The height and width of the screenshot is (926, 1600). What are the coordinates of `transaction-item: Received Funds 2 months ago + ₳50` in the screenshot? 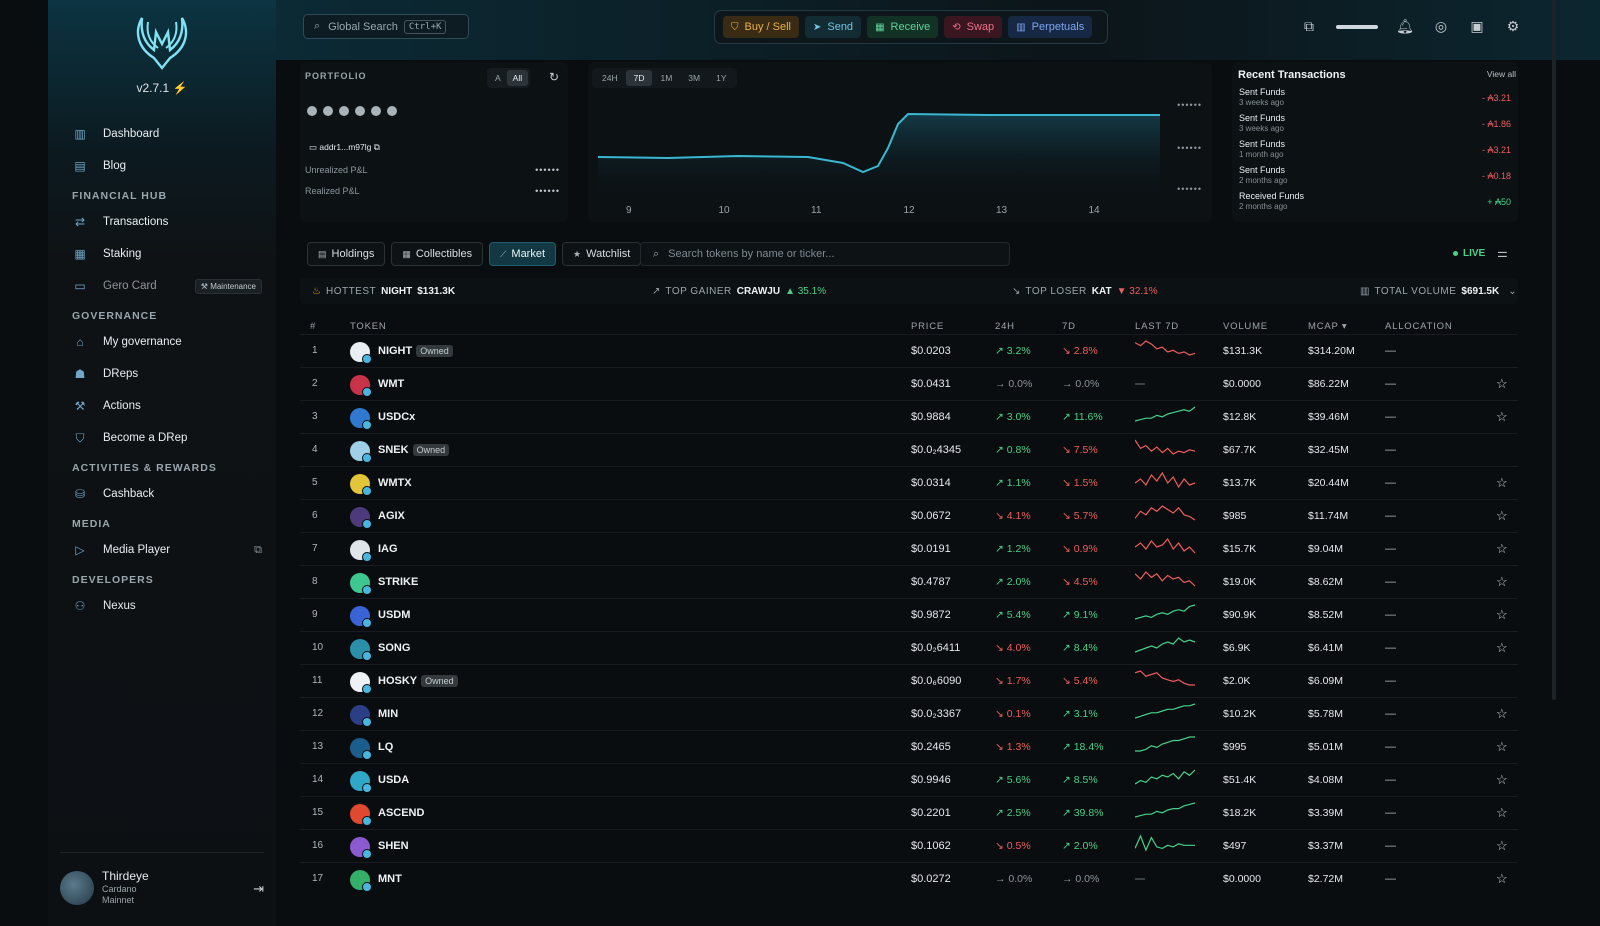 It's located at (1375, 203).